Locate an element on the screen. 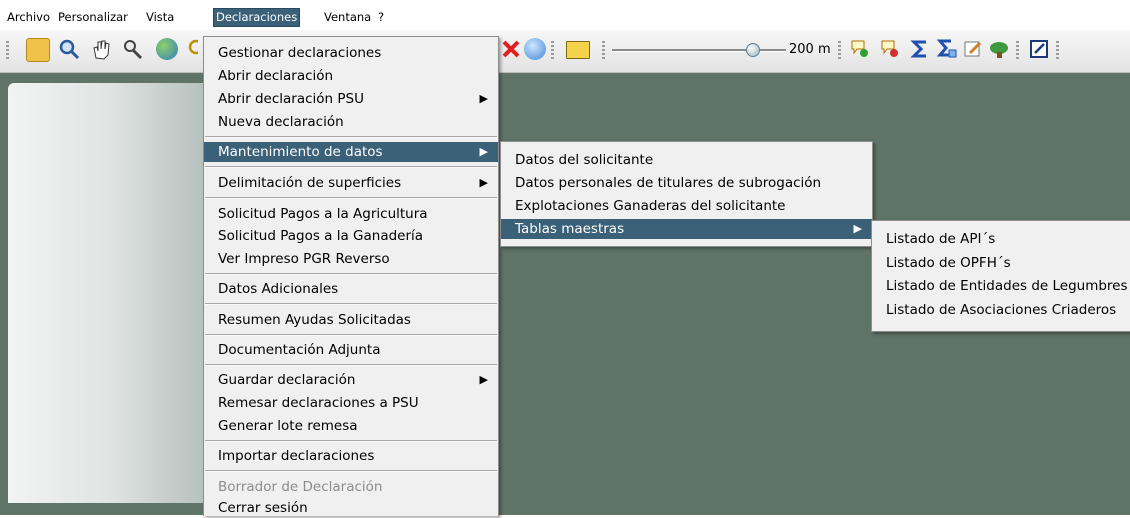 This screenshot has width=1130, height=518. menu-item-nueva-declaracion: Nueva declaración is located at coordinates (351, 122).